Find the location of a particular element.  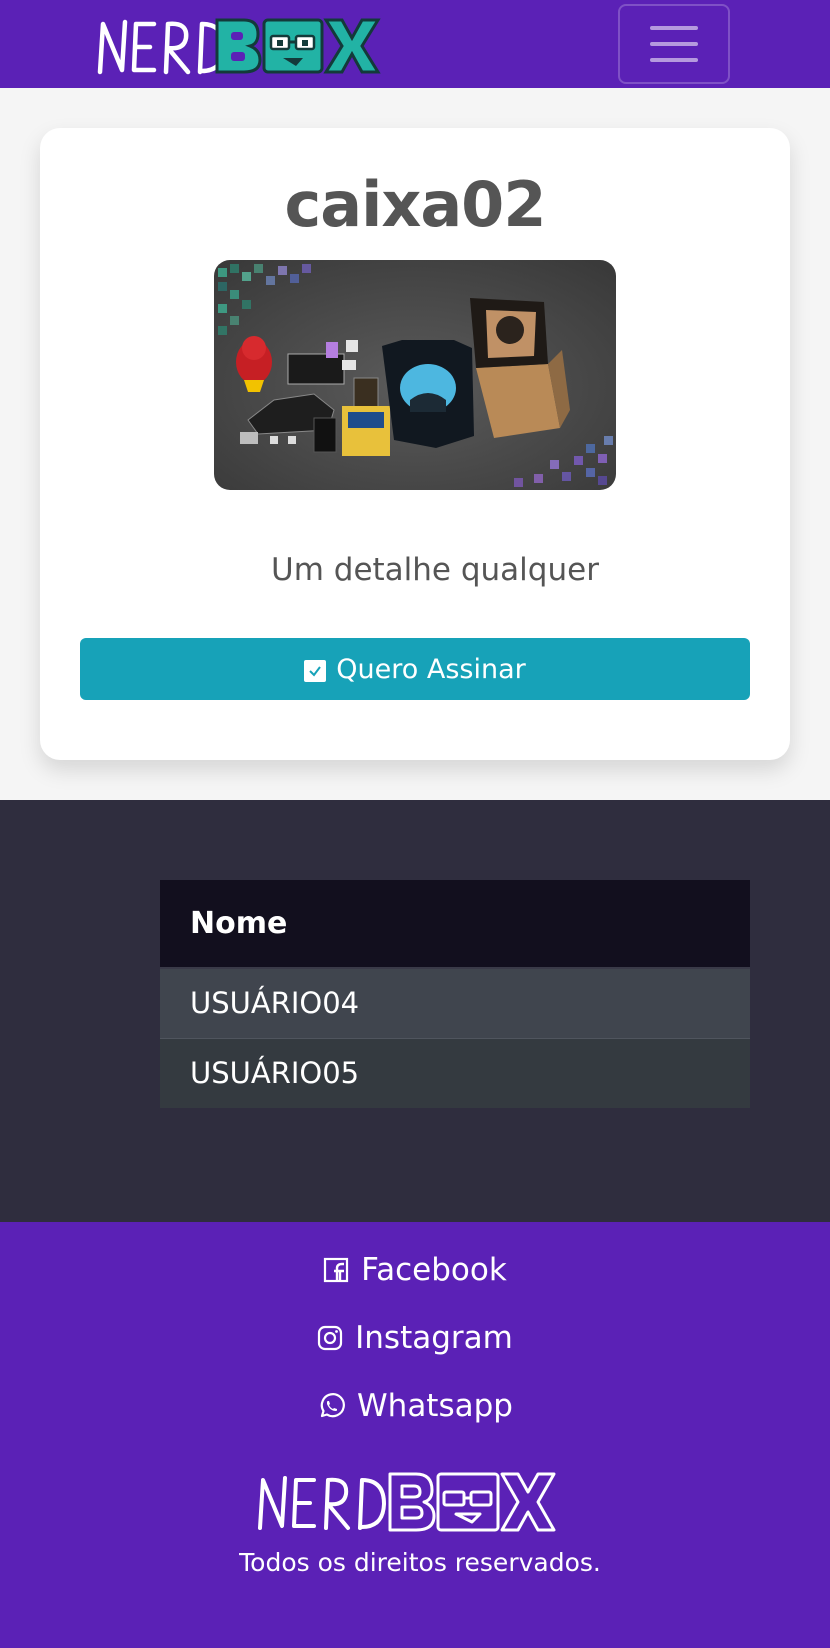

table-row: USUÁRIO04 is located at coordinates (455, 1003).